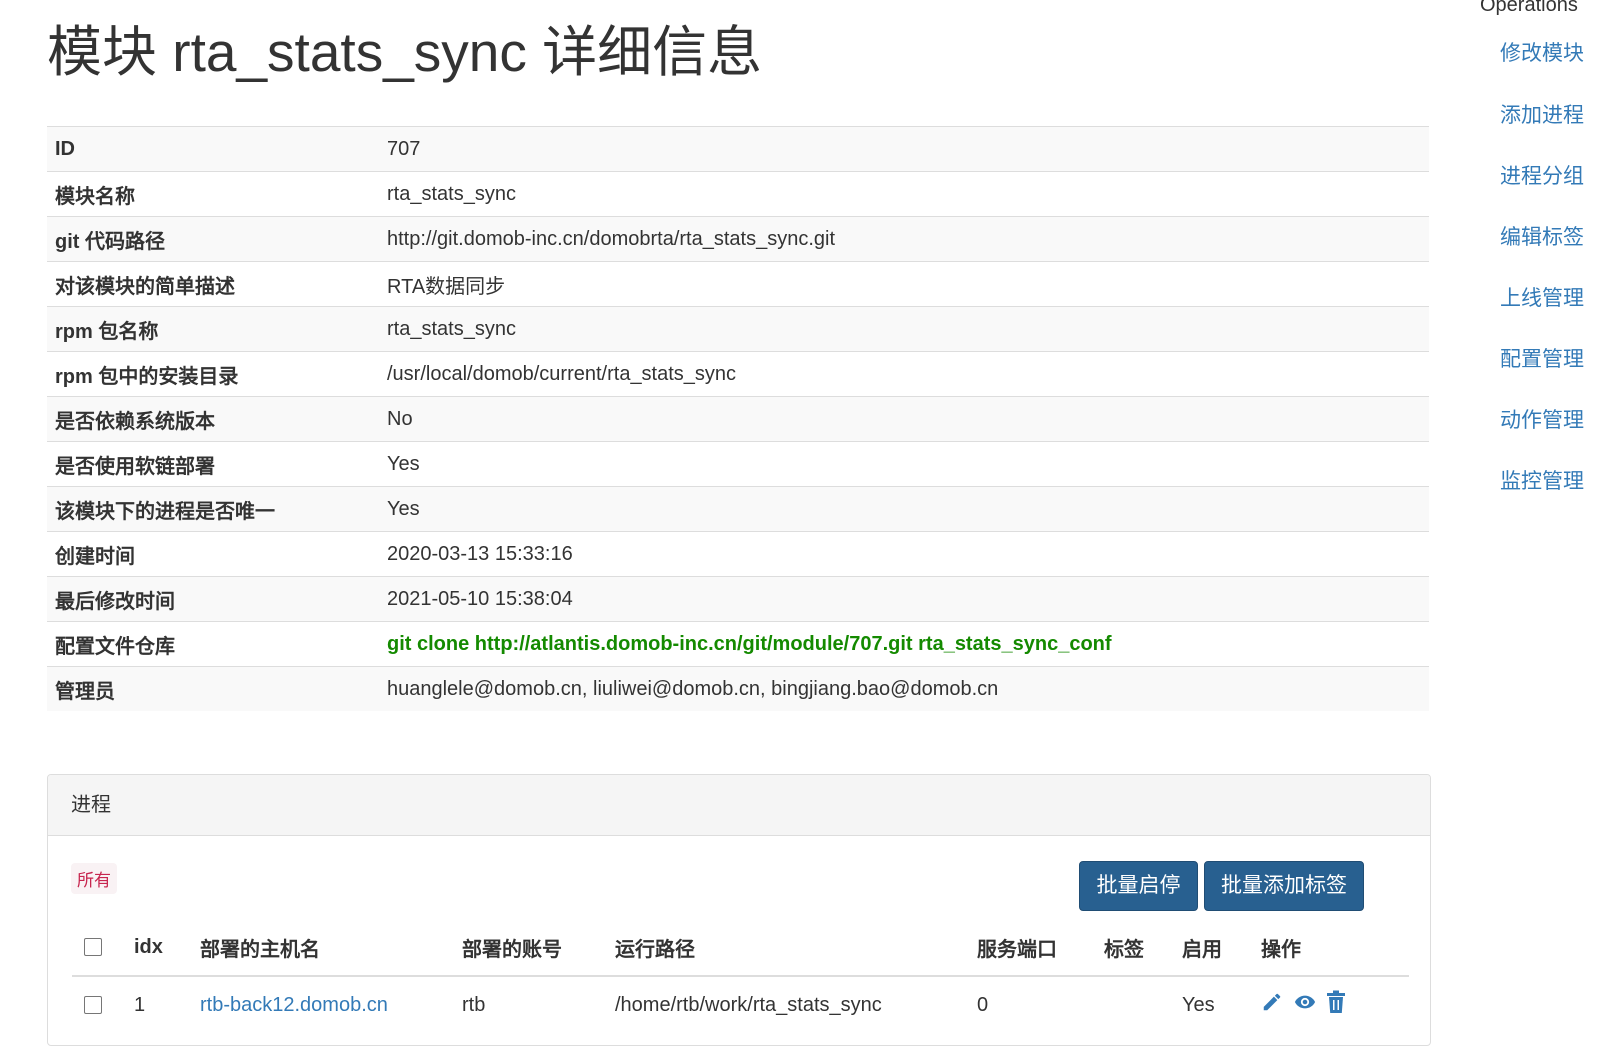  I want to click on info-label: 对该模块的简单描述, so click(213, 284).